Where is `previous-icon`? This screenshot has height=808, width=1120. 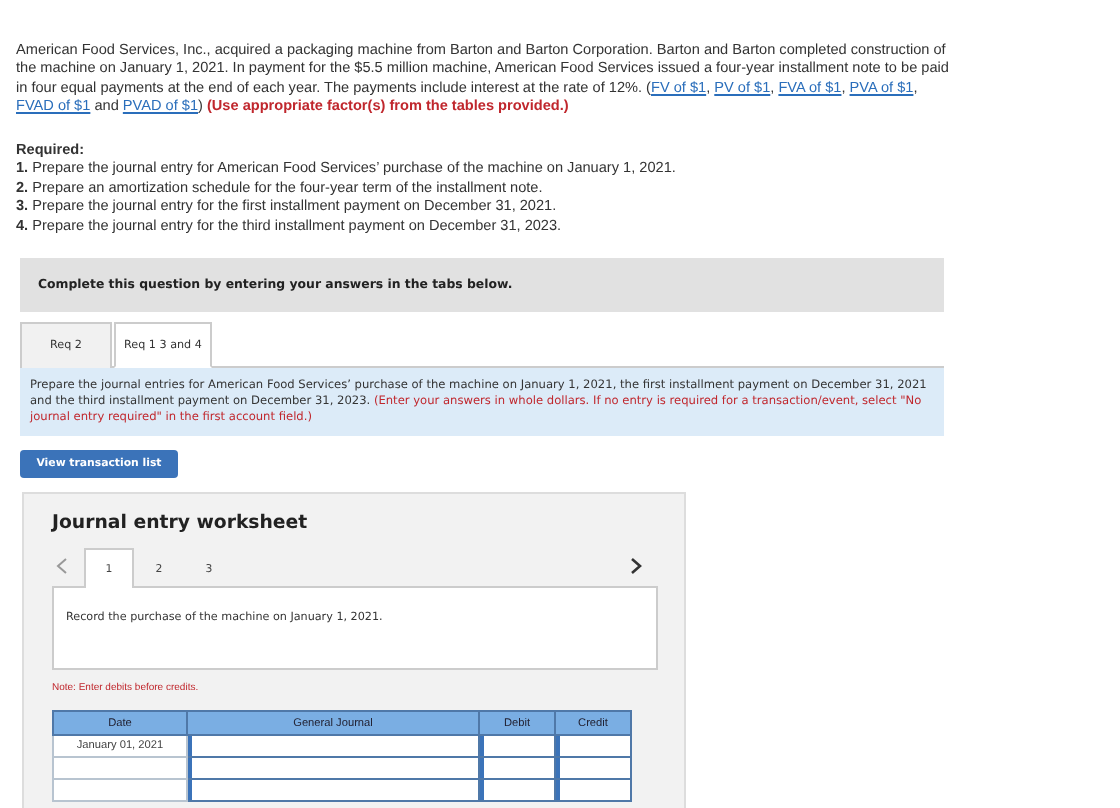
previous-icon is located at coordinates (62, 566).